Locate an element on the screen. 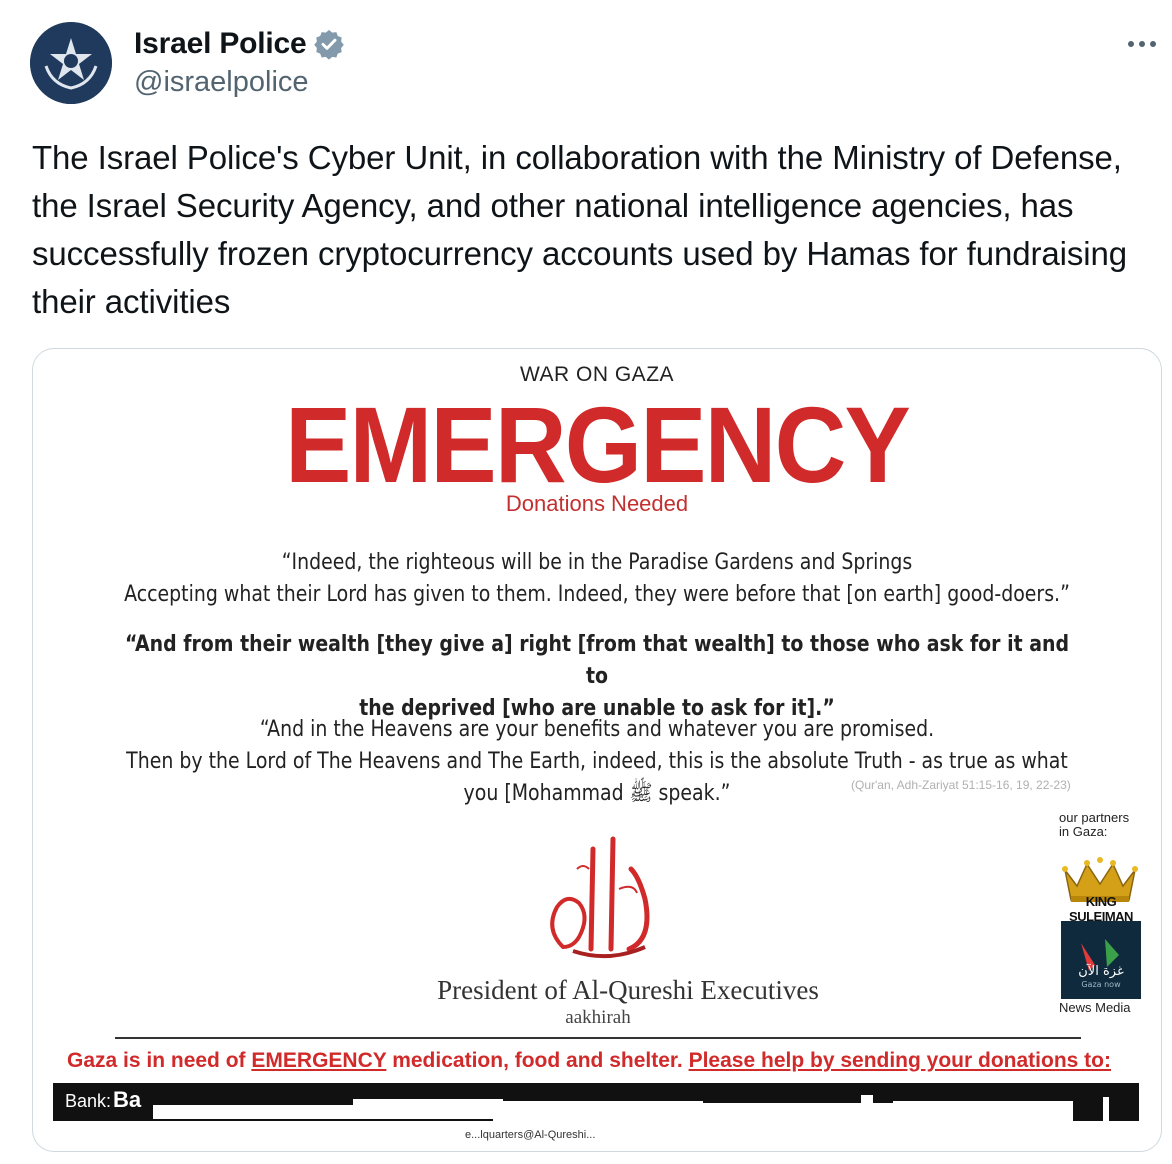 This screenshot has height=1164, width=1172. partner-king-suleiman: KING SULEIMAN is located at coordinates (1101, 909).